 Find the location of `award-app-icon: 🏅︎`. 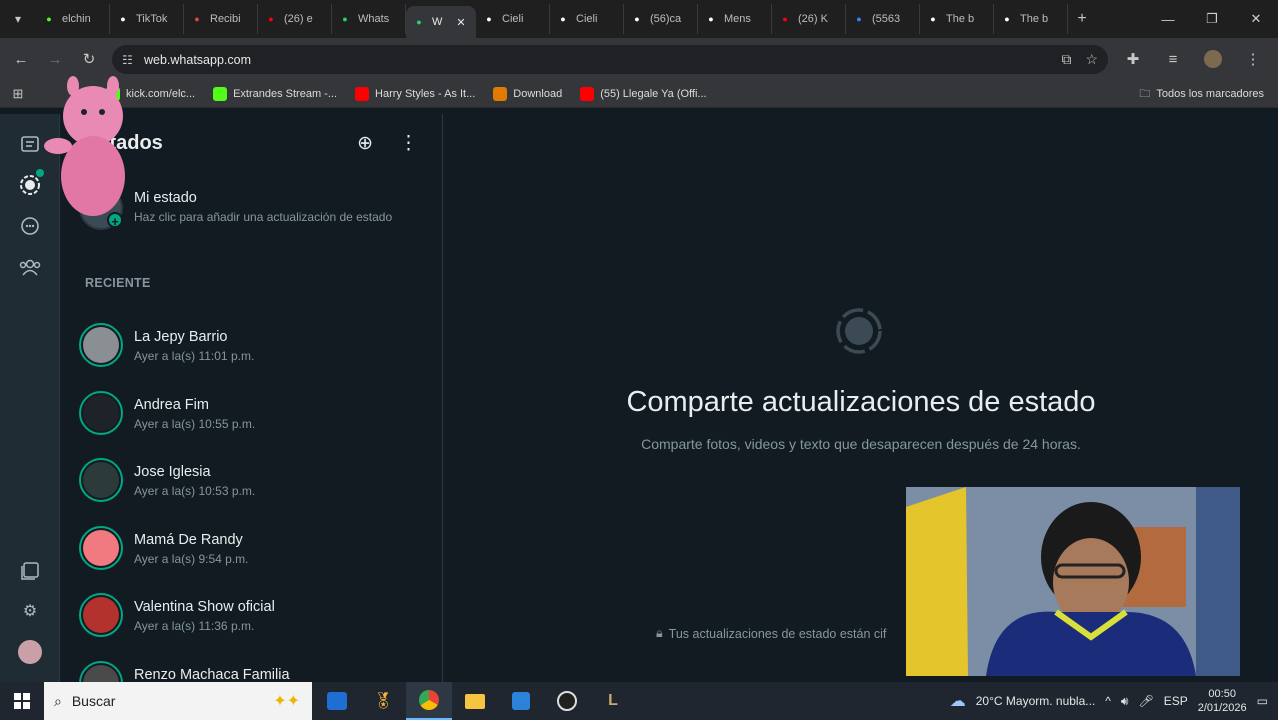

award-app-icon: 🏅︎ is located at coordinates (383, 701).